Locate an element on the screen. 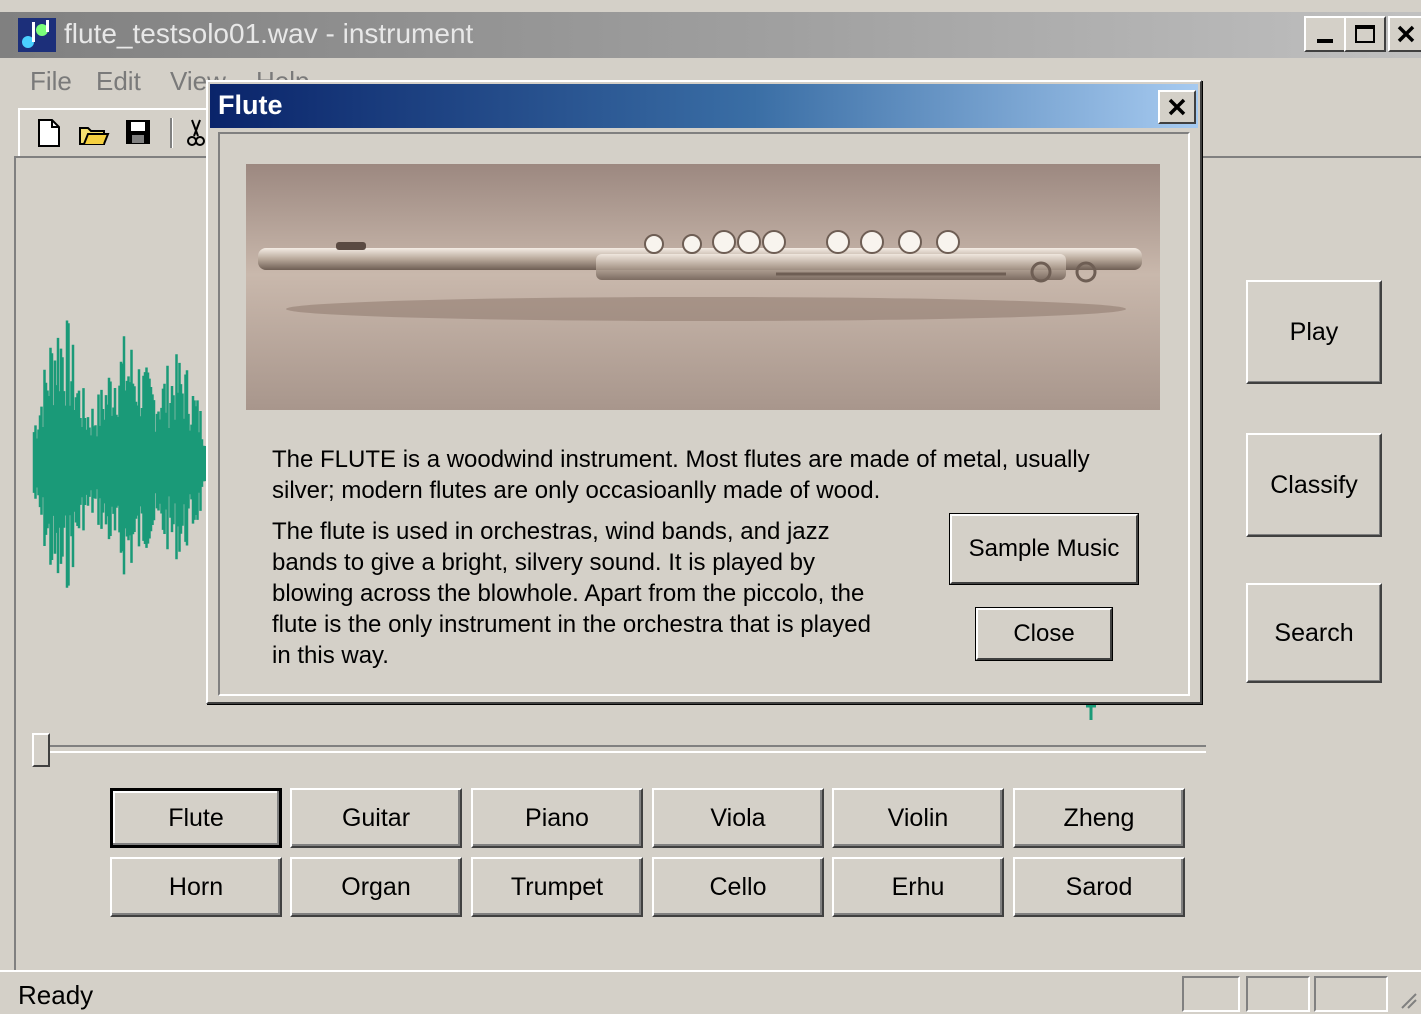 The height and width of the screenshot is (1014, 1421). instrument-button-viola: Viola is located at coordinates (738, 818).